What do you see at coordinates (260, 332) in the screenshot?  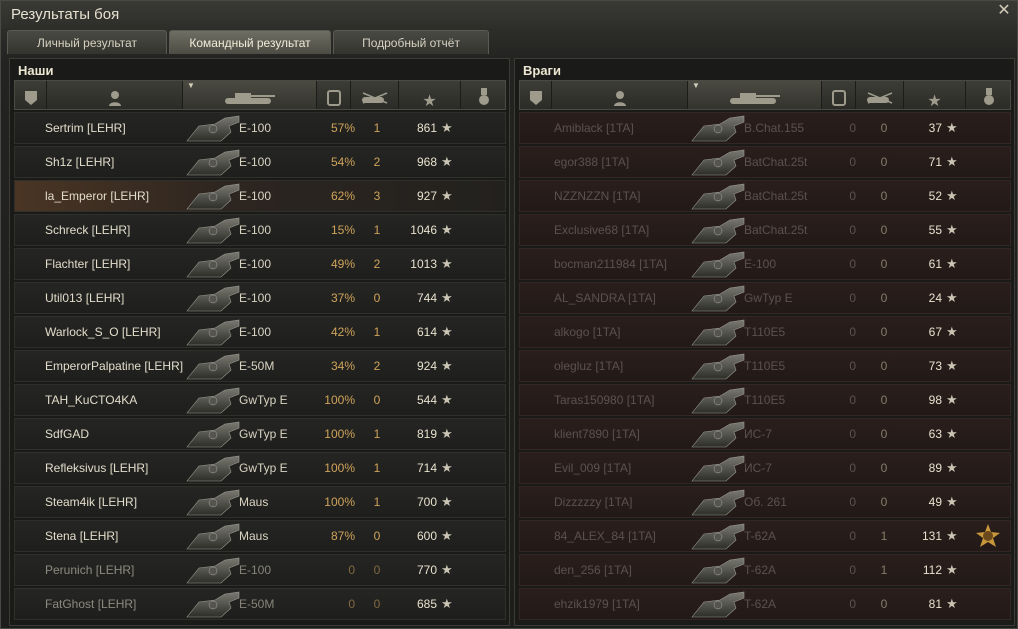 I see `player-row: Warlock_S_O [LEHR] E-100 42% 1 614 ★` at bounding box center [260, 332].